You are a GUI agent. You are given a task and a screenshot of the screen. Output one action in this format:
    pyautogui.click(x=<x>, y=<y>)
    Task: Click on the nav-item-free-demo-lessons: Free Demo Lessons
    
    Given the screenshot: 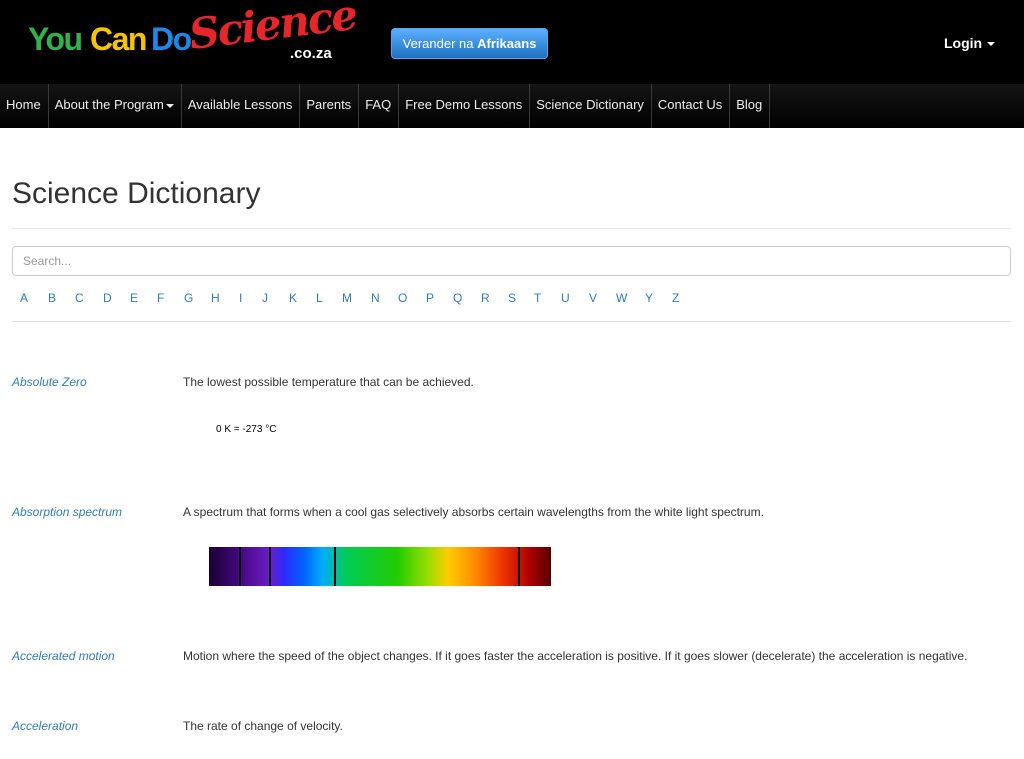 What is the action you would take?
    pyautogui.click(x=465, y=106)
    